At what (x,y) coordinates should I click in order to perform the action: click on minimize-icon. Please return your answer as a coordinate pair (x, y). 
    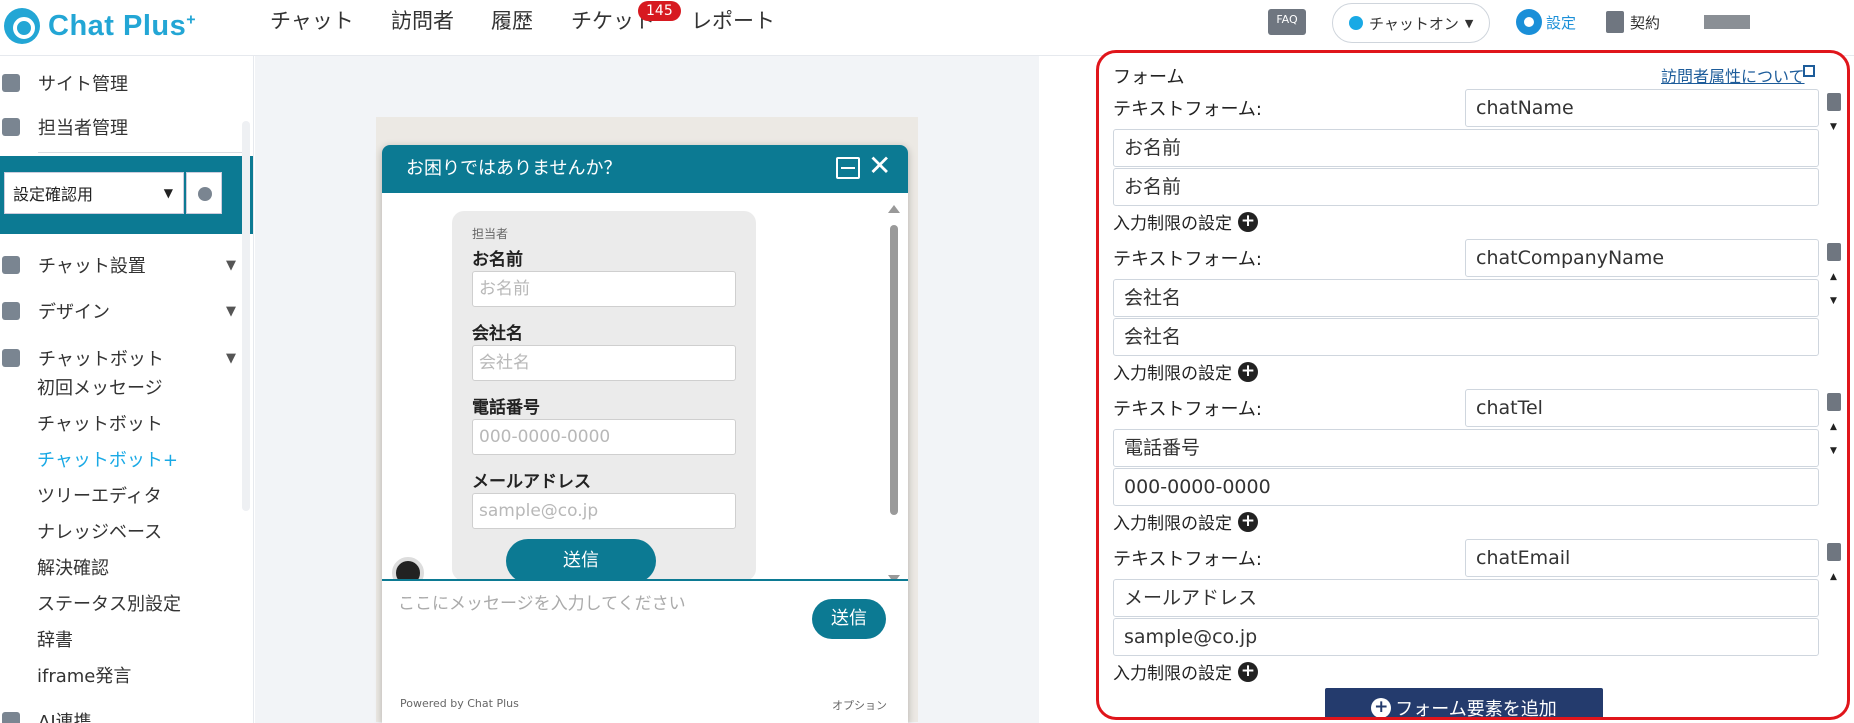
    Looking at the image, I should click on (848, 168).